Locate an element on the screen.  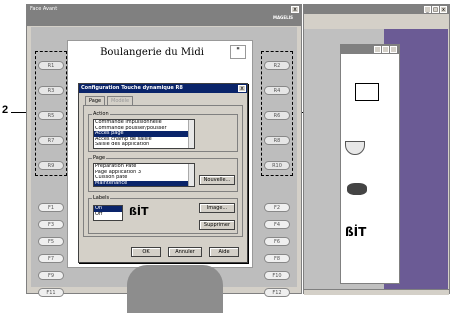
action-item: Saisie des application is located at coordinates (144, 145).